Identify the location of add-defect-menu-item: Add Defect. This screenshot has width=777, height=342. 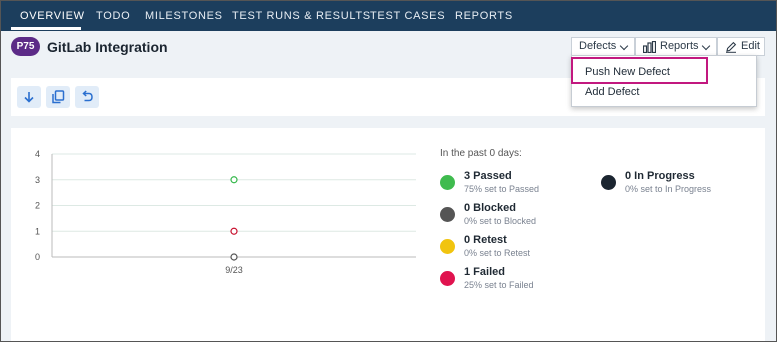
(612, 92).